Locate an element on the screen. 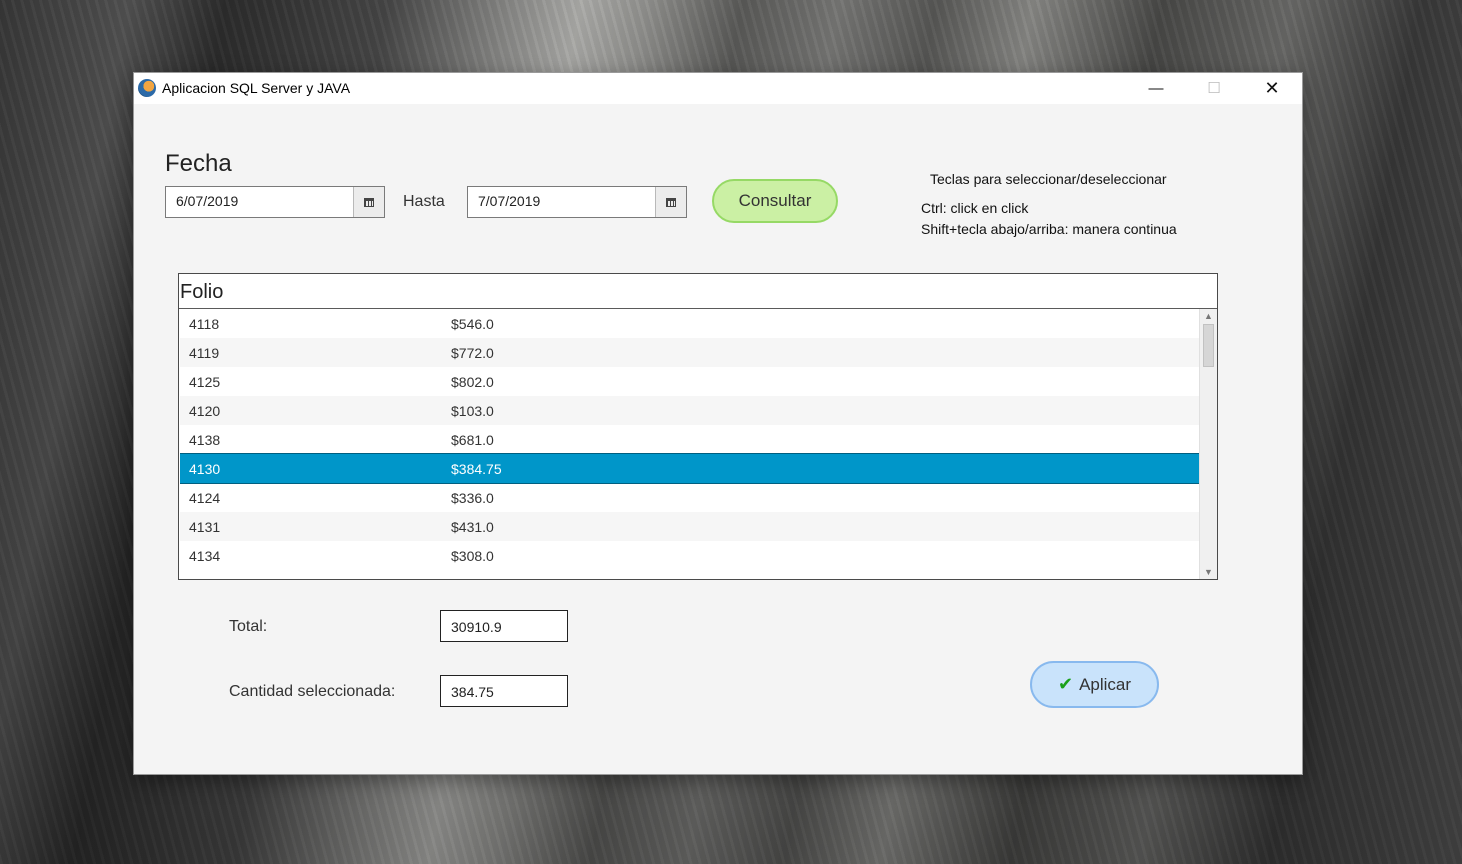 The image size is (1462, 864). cell-amount: $308.0 is located at coordinates (472, 556).